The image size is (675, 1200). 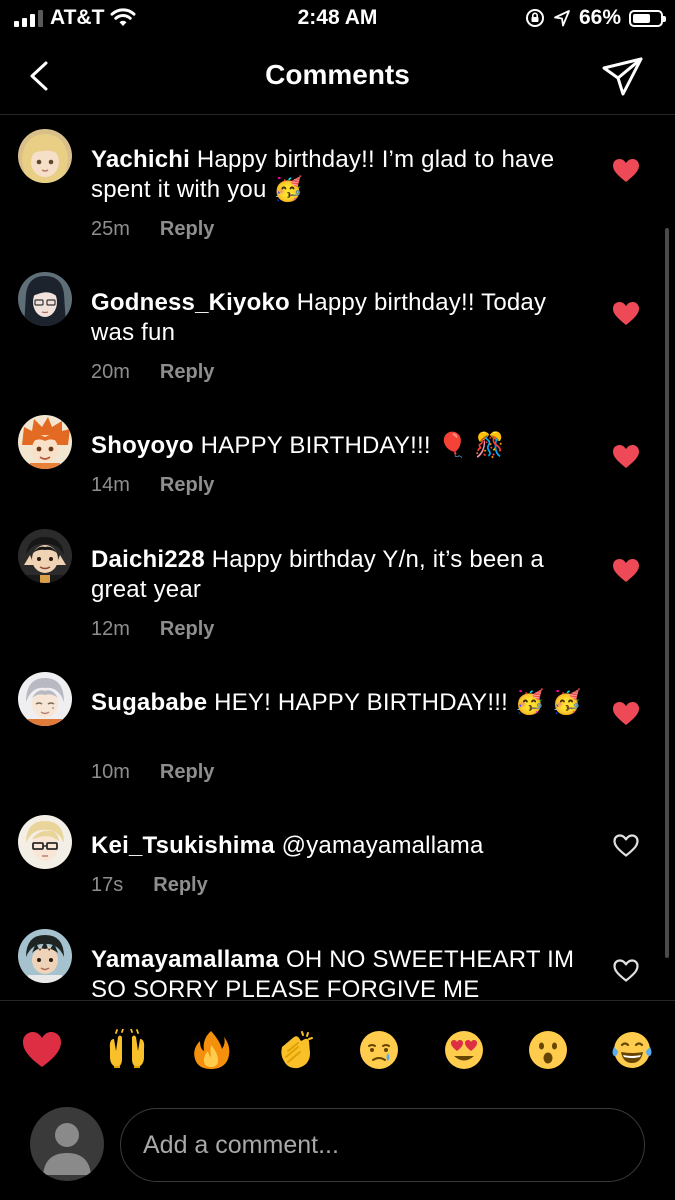 What do you see at coordinates (107, 885) in the screenshot?
I see `comment-timestamp: 17s` at bounding box center [107, 885].